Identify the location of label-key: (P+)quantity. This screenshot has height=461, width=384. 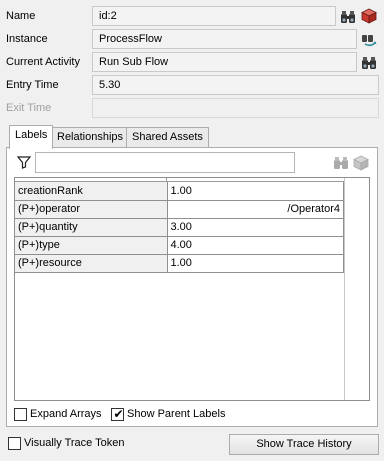
(91, 227).